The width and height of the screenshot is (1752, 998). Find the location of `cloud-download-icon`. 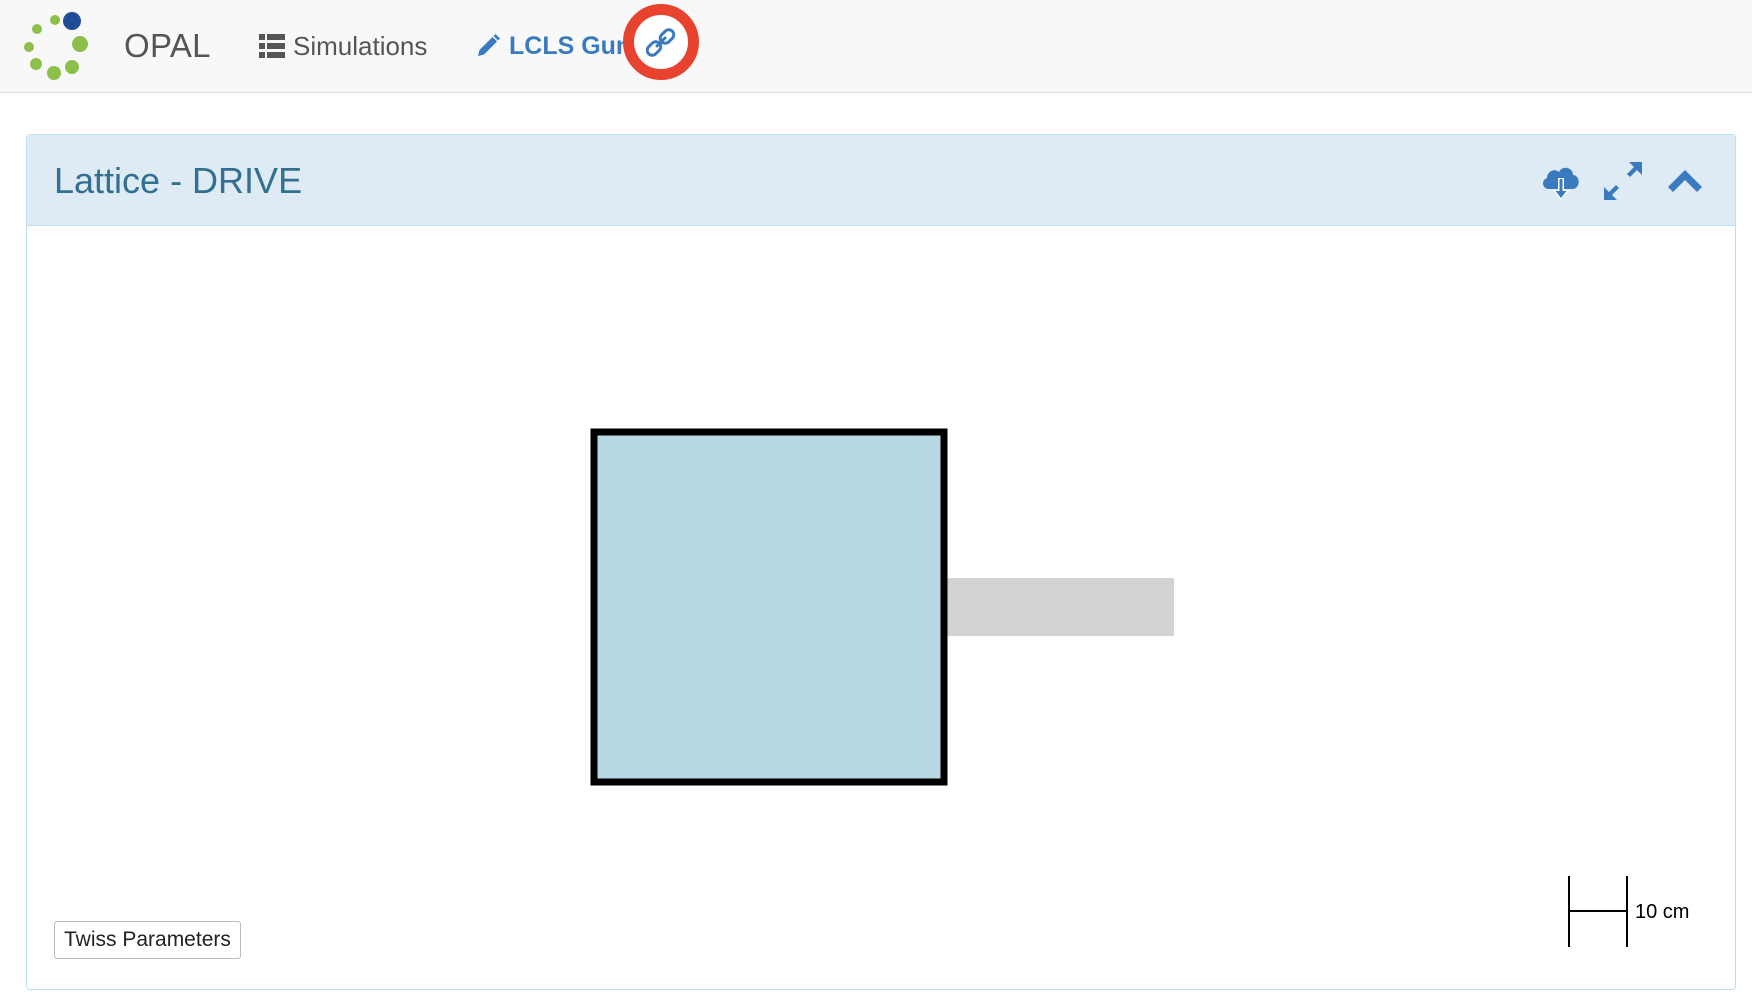

cloud-download-icon is located at coordinates (1561, 183).